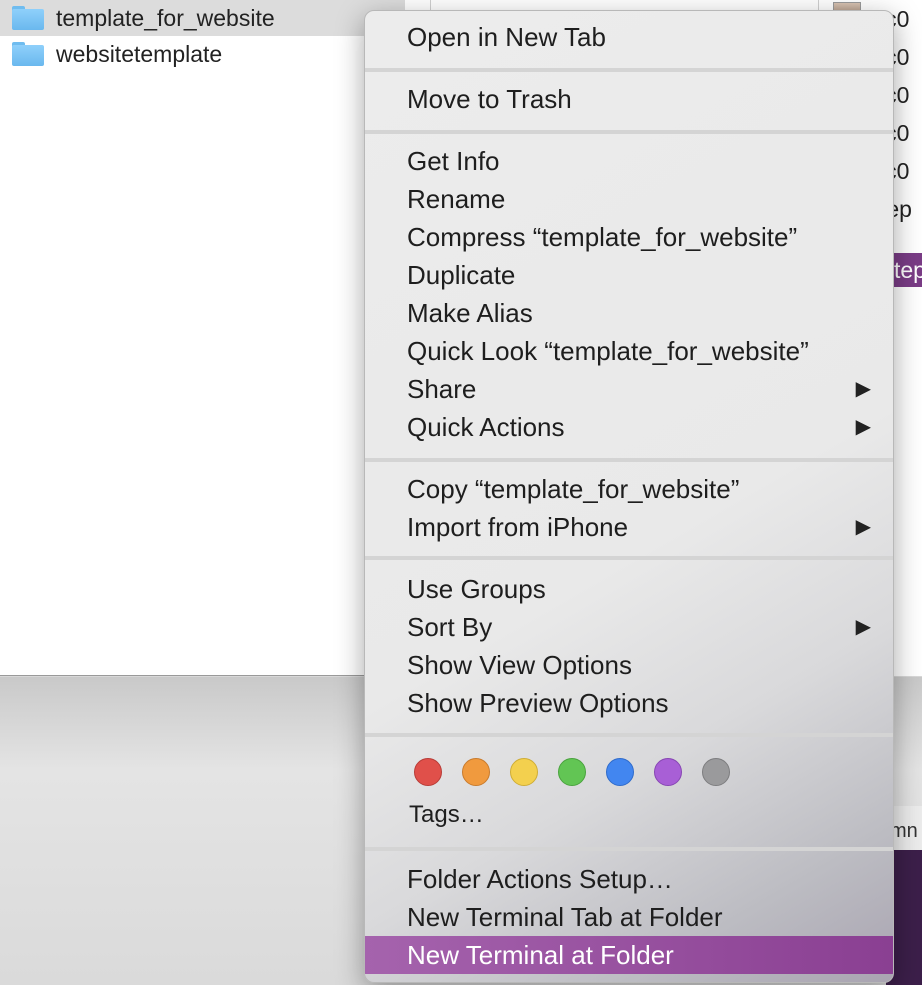 Image resolution: width=922 pixels, height=985 pixels. What do you see at coordinates (629, 427) in the screenshot?
I see `menu-item-quick-actions: Quick Actions ▶` at bounding box center [629, 427].